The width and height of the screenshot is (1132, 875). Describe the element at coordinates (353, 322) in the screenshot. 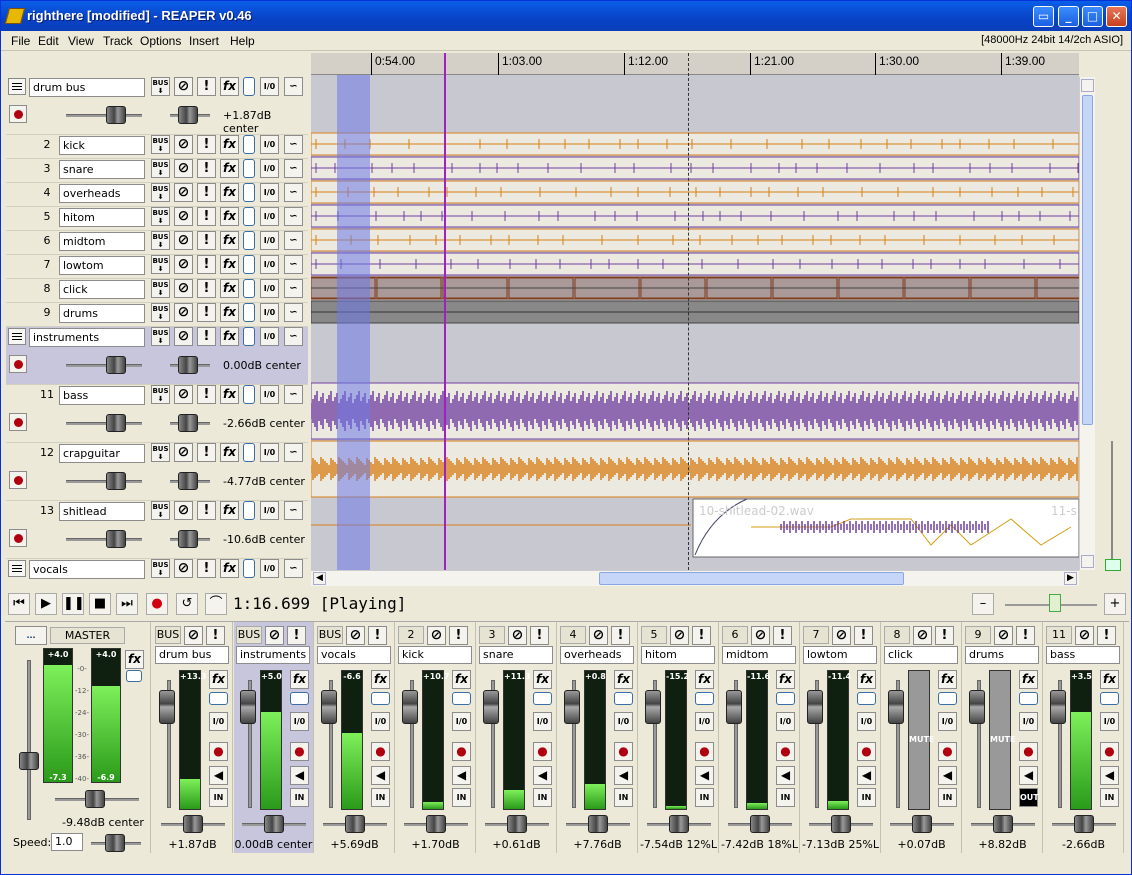

I see `time-selection` at that location.